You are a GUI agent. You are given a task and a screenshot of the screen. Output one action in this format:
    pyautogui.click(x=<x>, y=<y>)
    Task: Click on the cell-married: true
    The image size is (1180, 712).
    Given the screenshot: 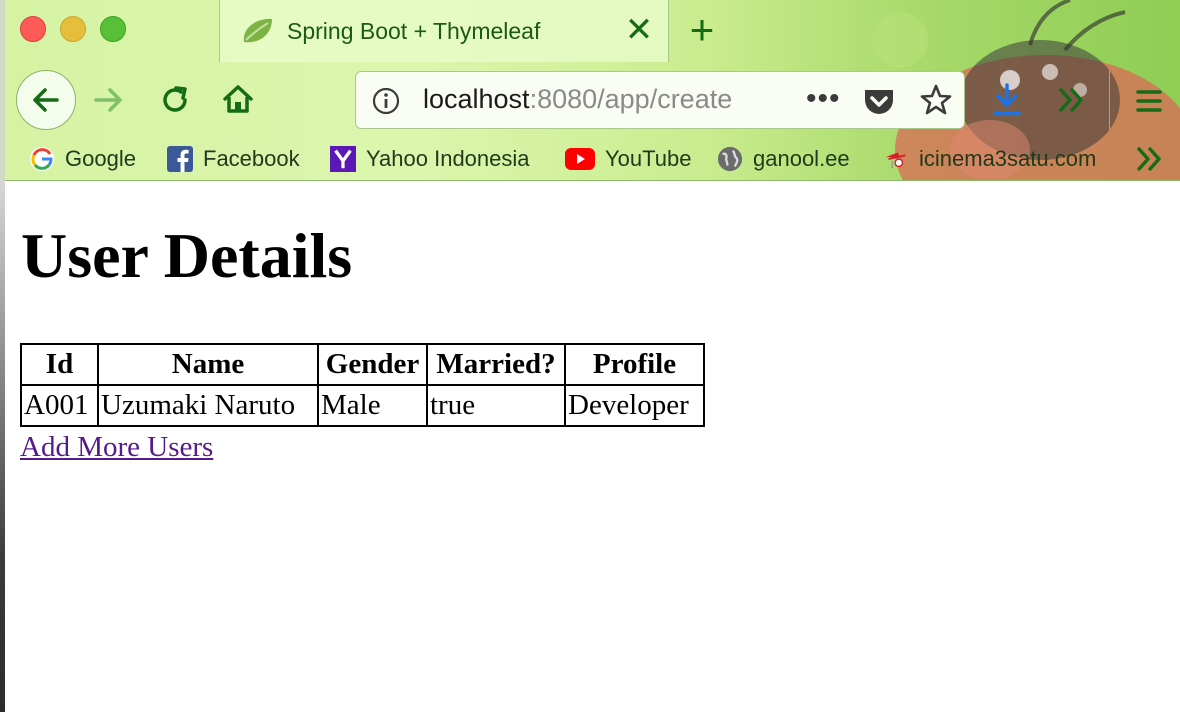 What is the action you would take?
    pyautogui.click(x=496, y=405)
    